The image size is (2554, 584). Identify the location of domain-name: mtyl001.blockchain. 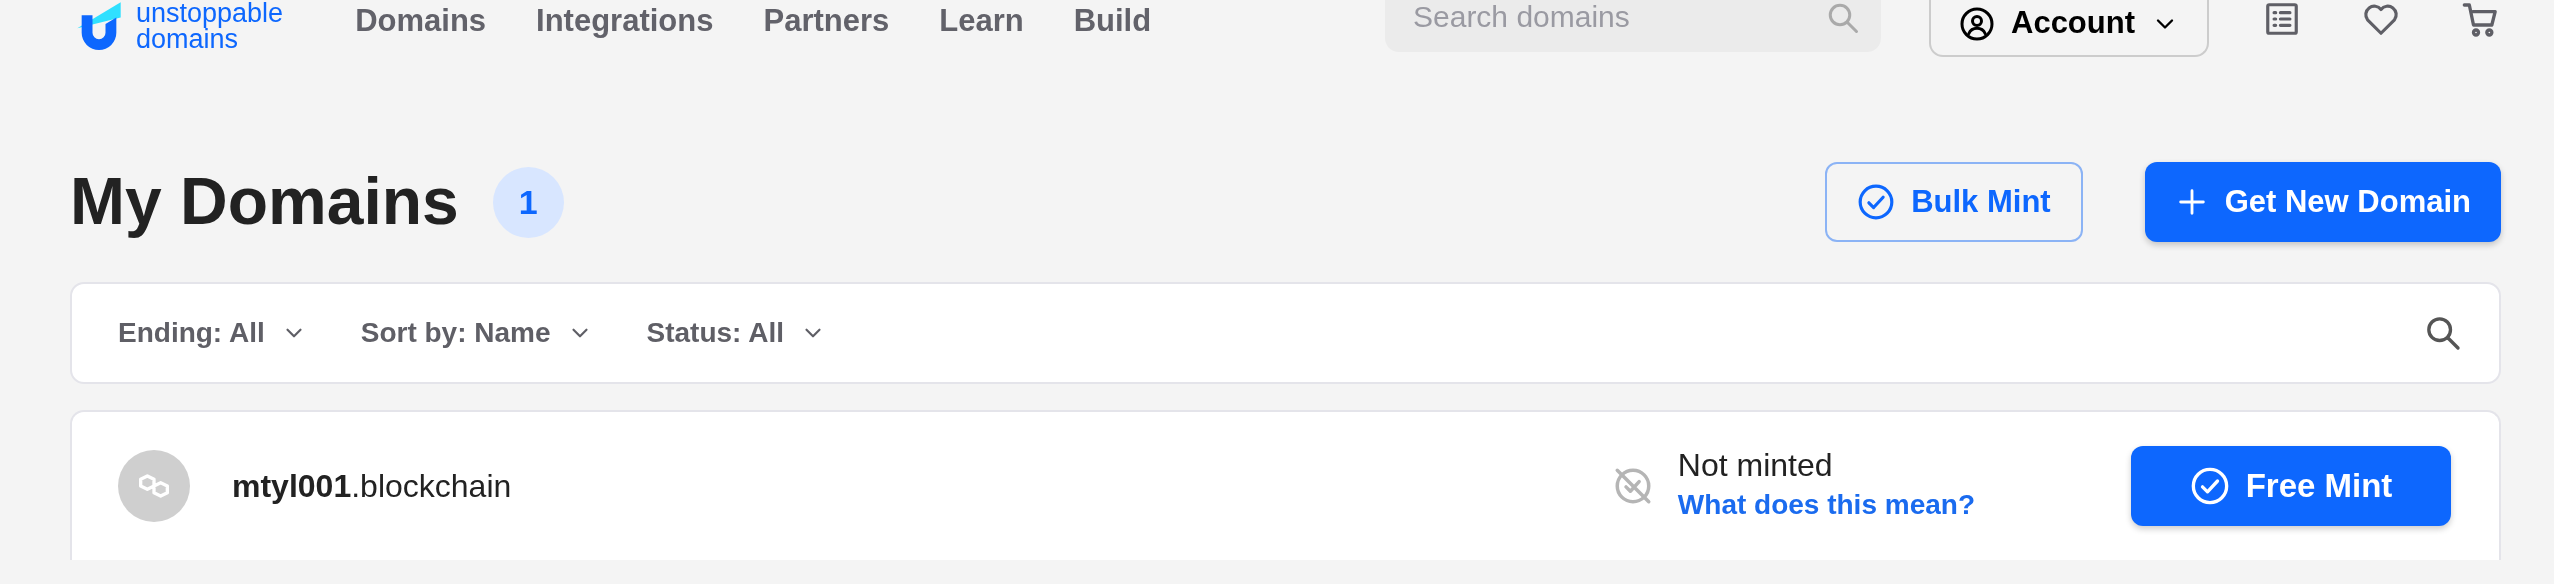
(372, 486).